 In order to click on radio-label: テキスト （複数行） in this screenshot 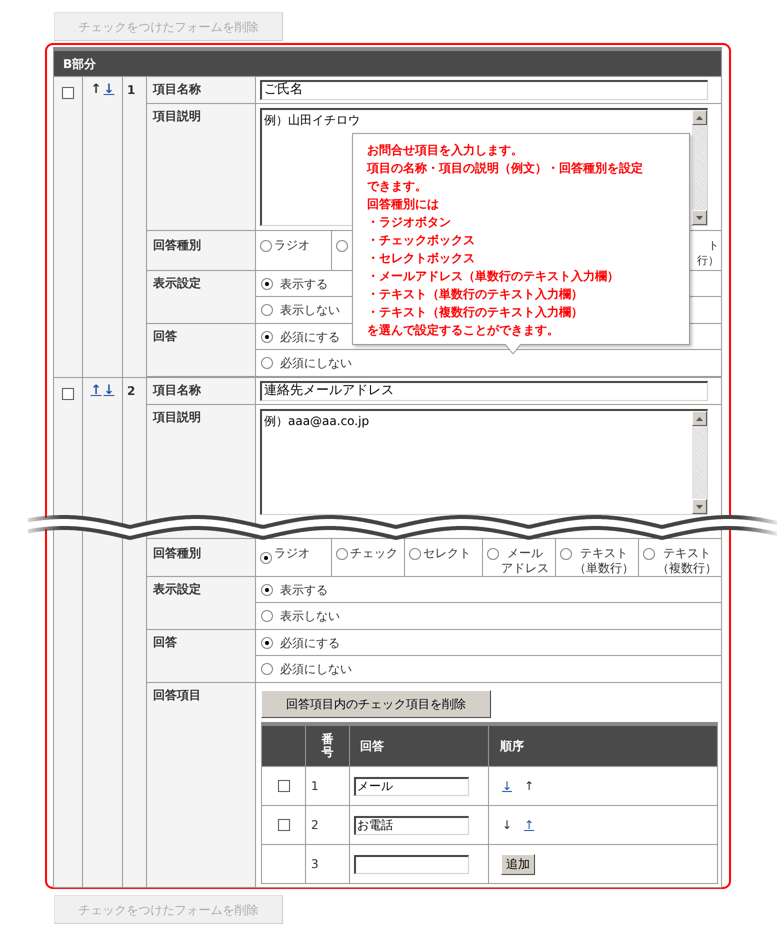, I will do `click(687, 561)`.